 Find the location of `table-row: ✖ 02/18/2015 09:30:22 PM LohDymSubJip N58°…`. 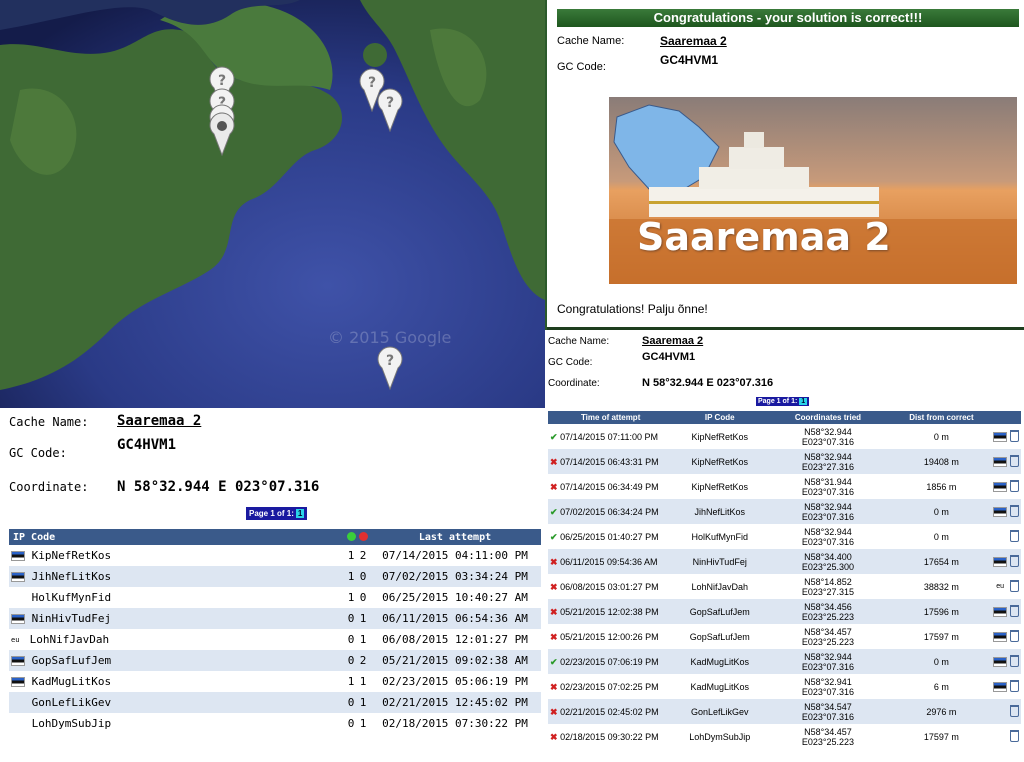

table-row: ✖ 02/18/2015 09:30:22 PM LohDymSubJip N58°… is located at coordinates (784, 736).